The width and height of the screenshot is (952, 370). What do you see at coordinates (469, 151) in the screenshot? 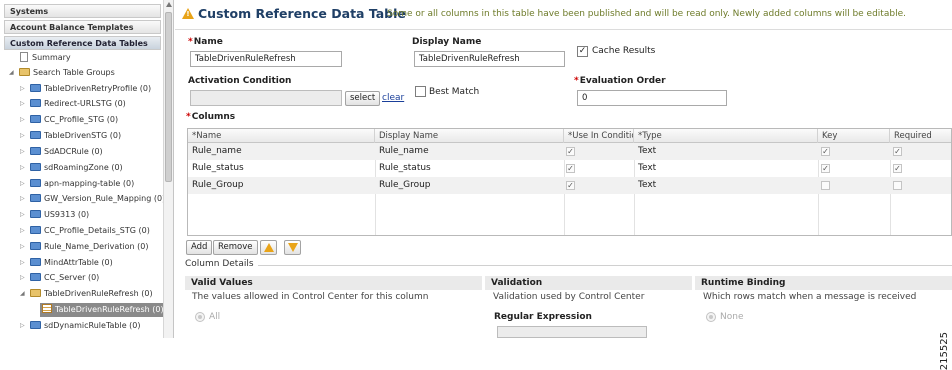
I see `cell-display-name: Rule_name` at bounding box center [469, 151].